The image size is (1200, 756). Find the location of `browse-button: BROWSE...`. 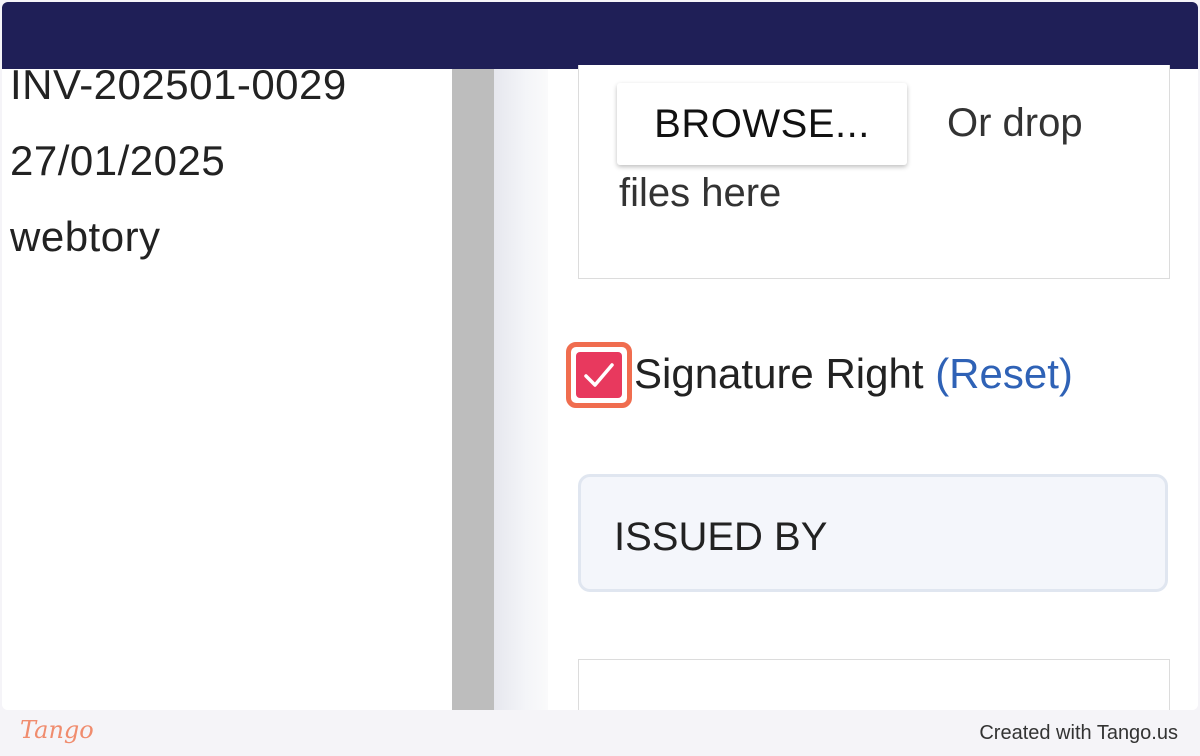

browse-button: BROWSE... is located at coordinates (762, 124).